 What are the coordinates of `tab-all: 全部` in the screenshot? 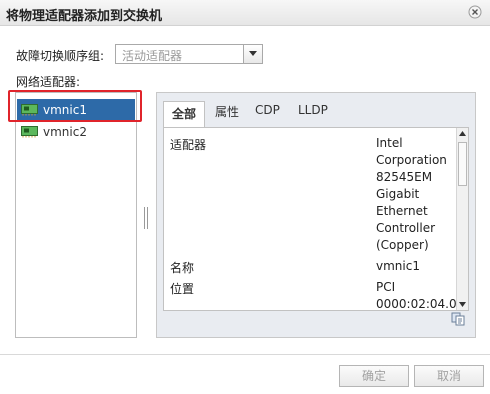 It's located at (184, 114).